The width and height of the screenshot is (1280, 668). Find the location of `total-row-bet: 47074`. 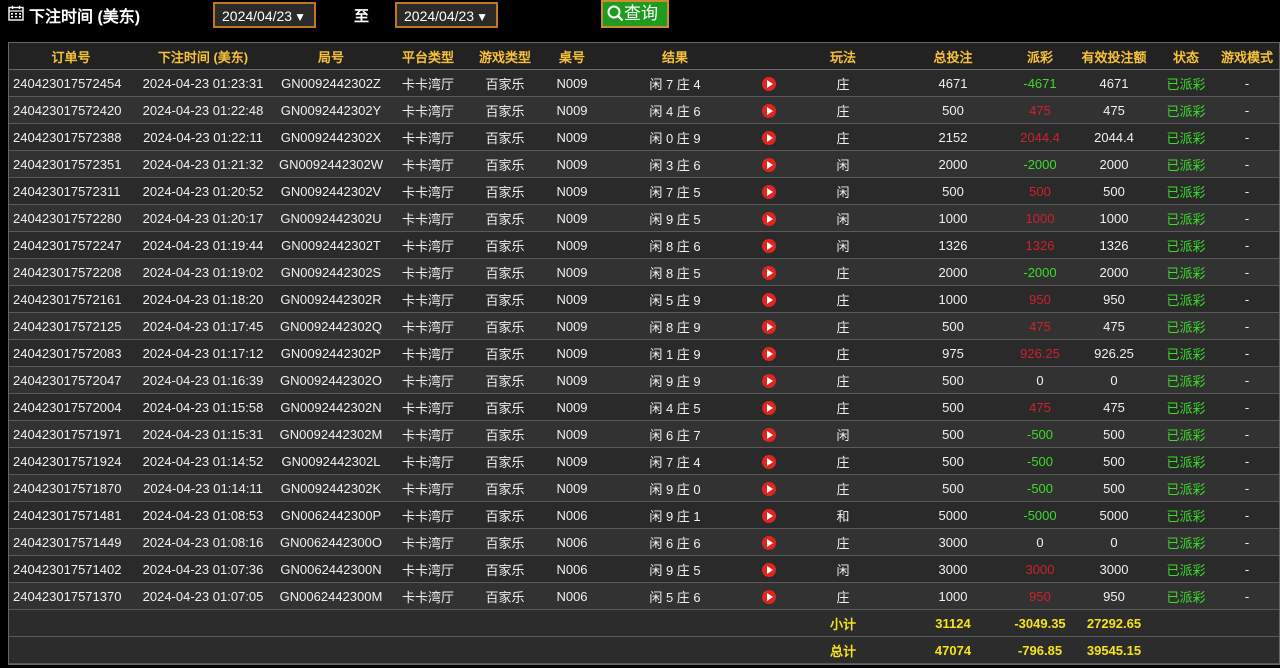

total-row-bet: 47074 is located at coordinates (953, 650).